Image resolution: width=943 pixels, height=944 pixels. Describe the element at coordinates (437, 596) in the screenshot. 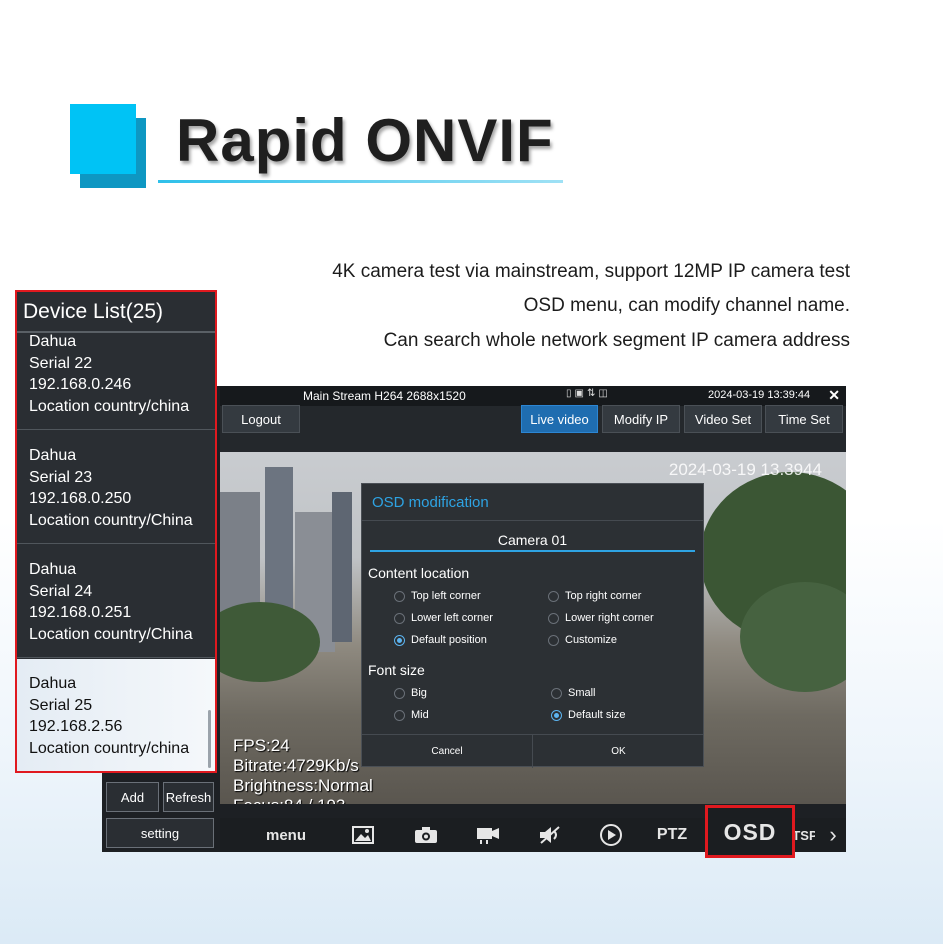

I see `option-top-left: Top left corner` at that location.